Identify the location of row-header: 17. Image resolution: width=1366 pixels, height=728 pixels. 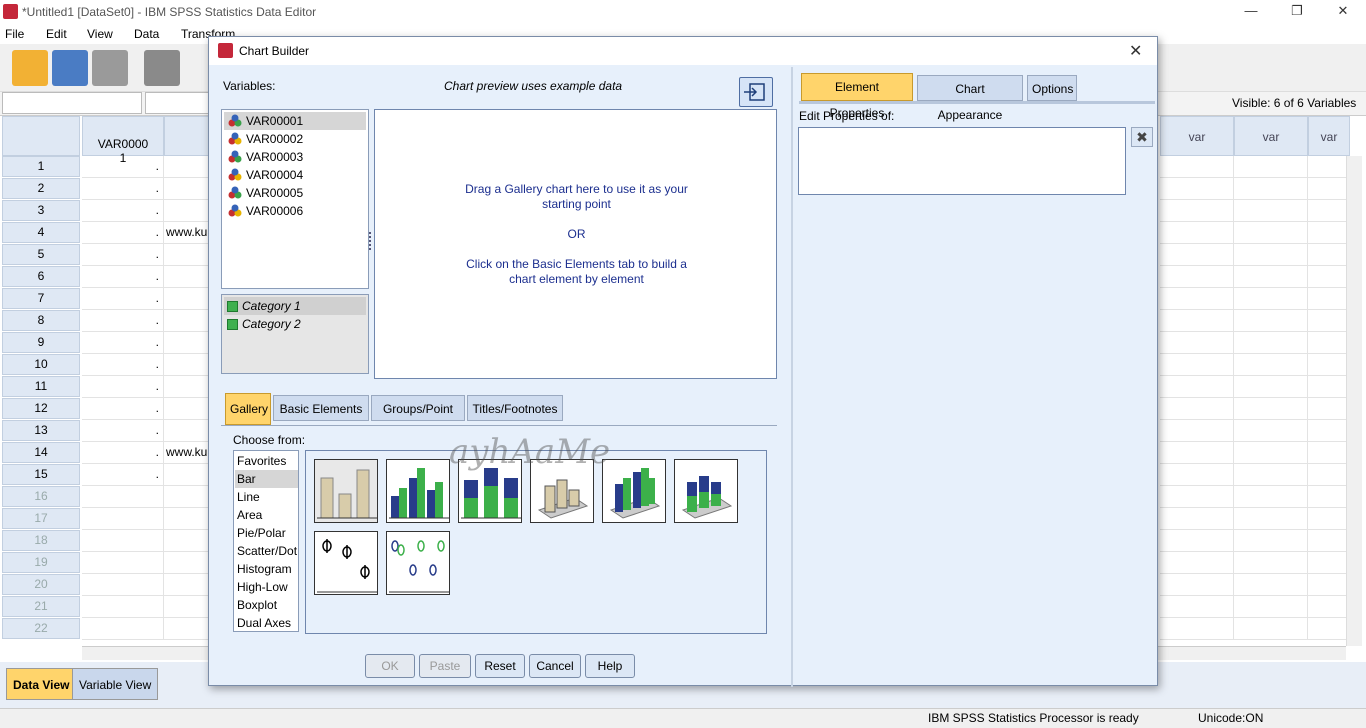
(41, 518).